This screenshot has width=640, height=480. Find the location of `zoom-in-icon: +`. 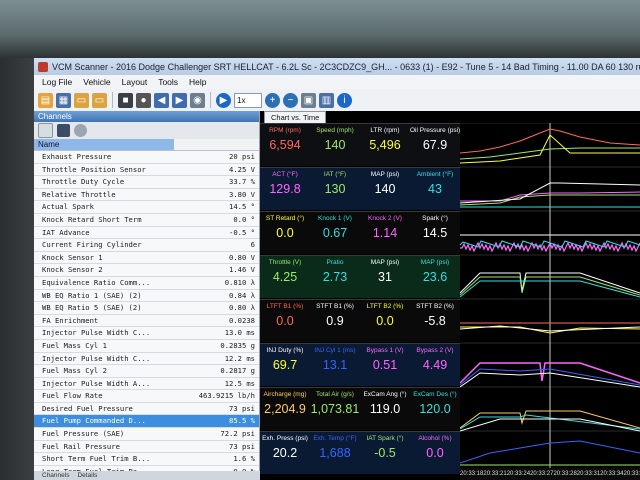

zoom-in-icon: + is located at coordinates (272, 100).